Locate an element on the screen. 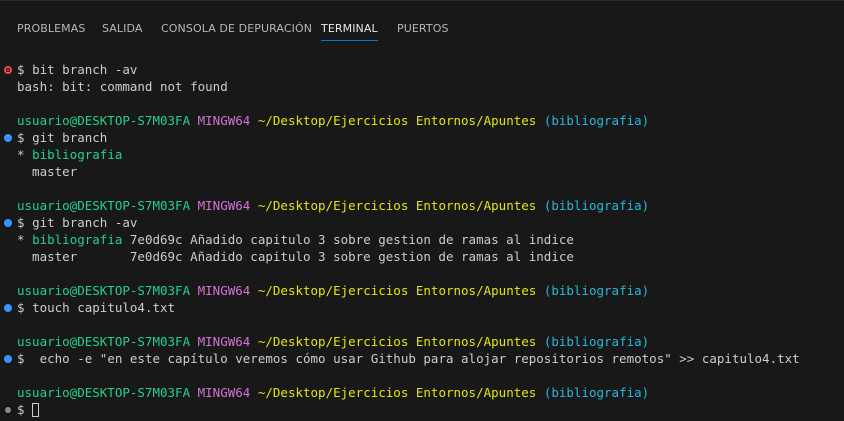  terminal-output-line: master is located at coordinates (47, 171).